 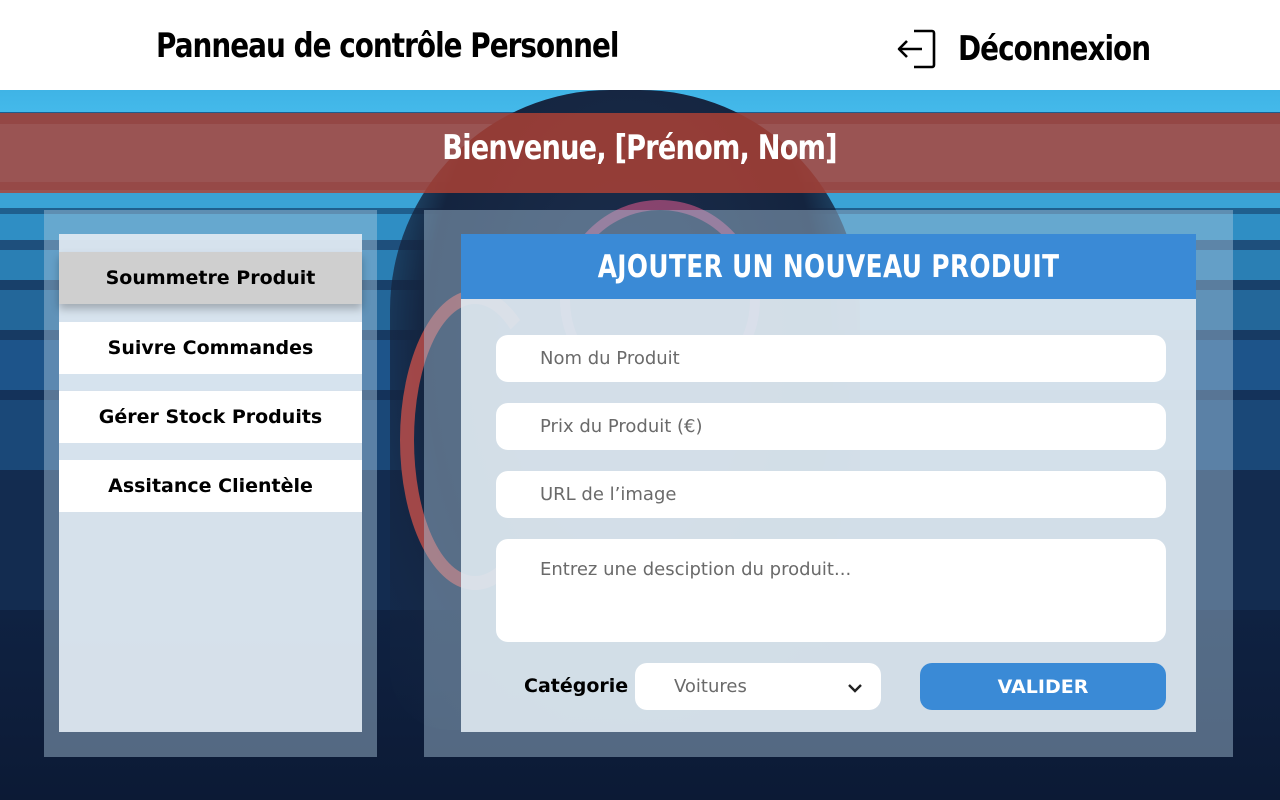 What do you see at coordinates (758, 686) in the screenshot?
I see `category-select: Voitures` at bounding box center [758, 686].